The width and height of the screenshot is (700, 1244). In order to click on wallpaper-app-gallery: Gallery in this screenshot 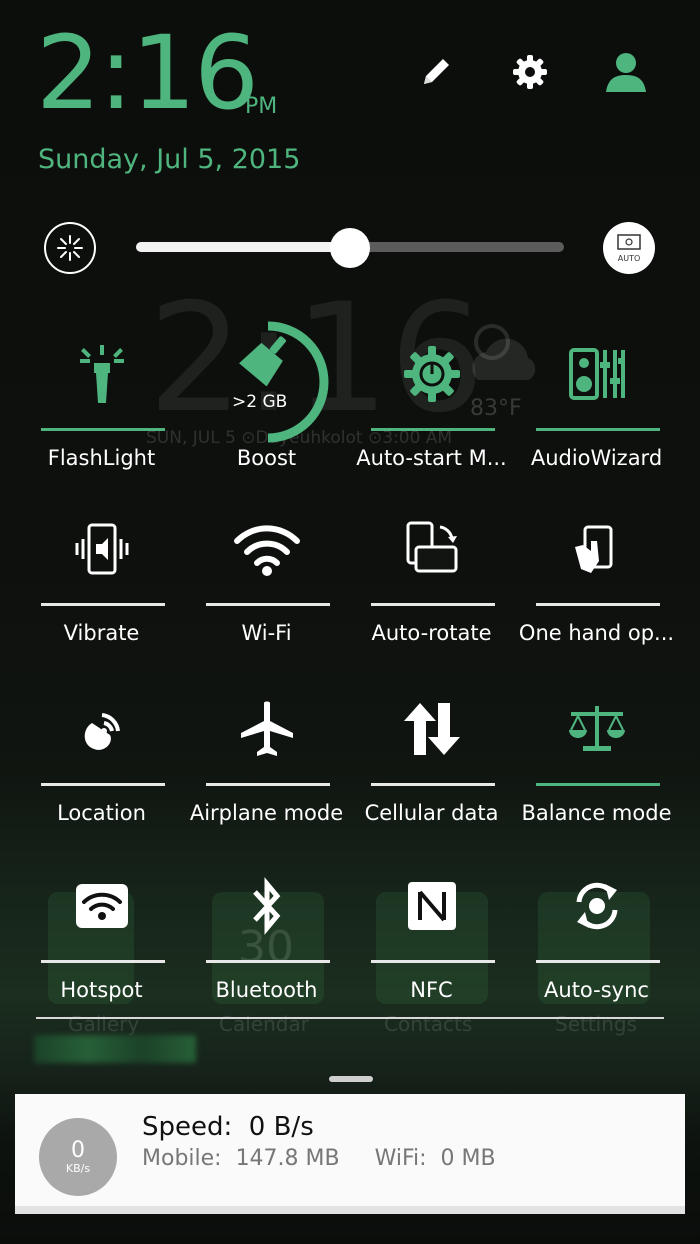, I will do `click(104, 1024)`.